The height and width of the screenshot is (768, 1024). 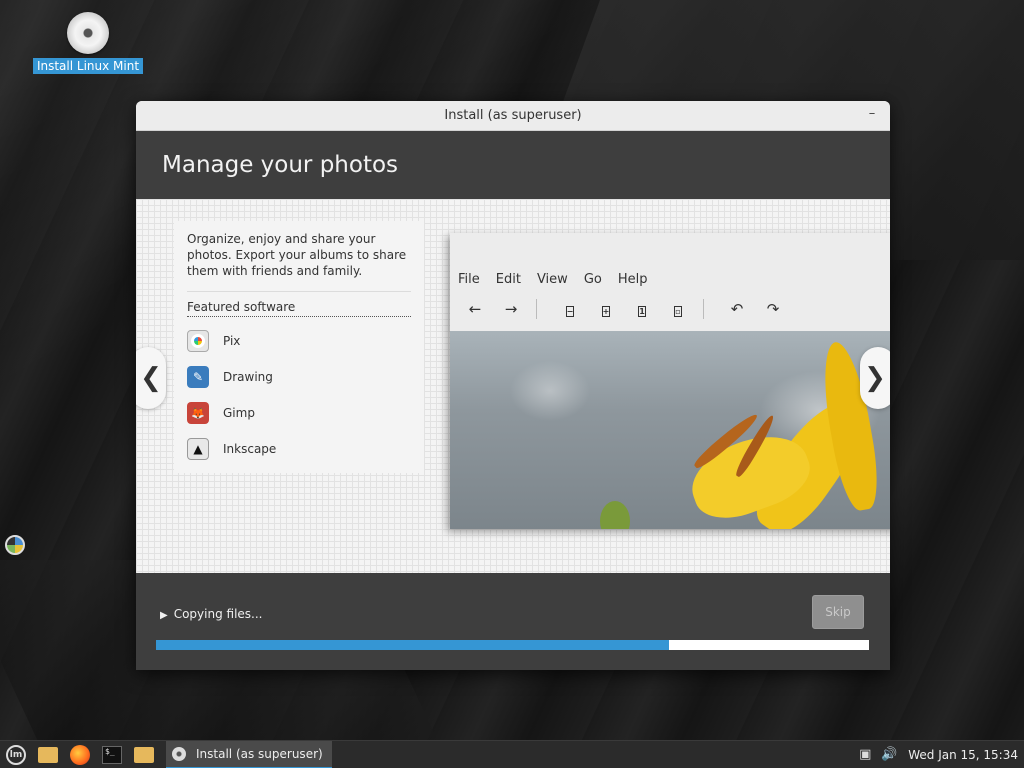 I want to click on desktop-icon-label: Install Linux Mint, so click(x=88, y=66).